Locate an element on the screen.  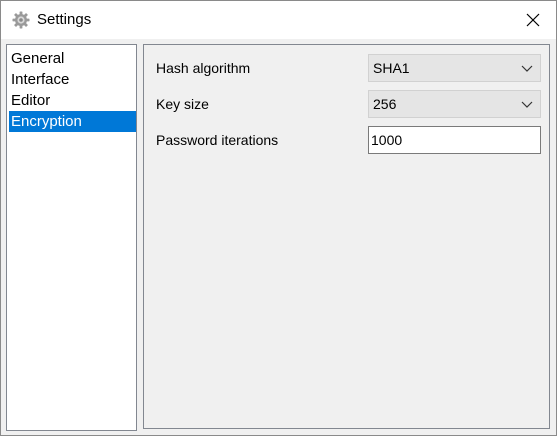
sidebar-item-general: General is located at coordinates (72, 58).